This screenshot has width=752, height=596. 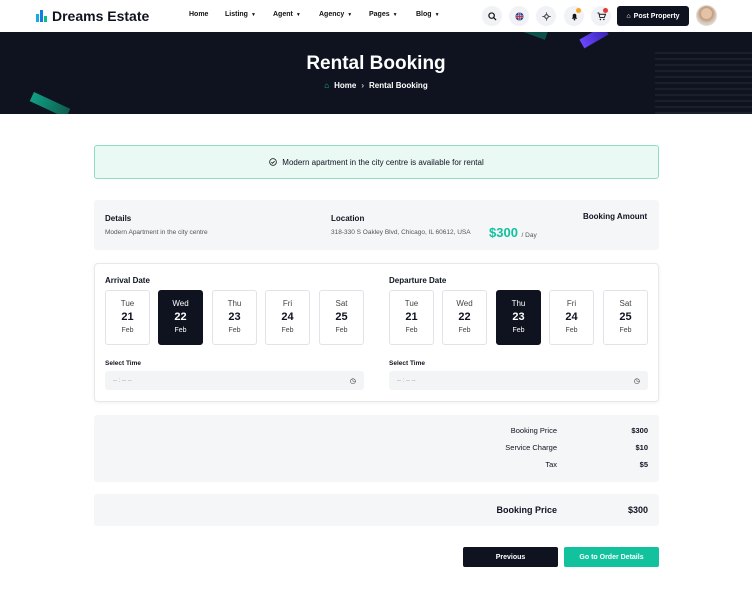 What do you see at coordinates (332, 14) in the screenshot?
I see `menu-item-label: Agency` at bounding box center [332, 14].